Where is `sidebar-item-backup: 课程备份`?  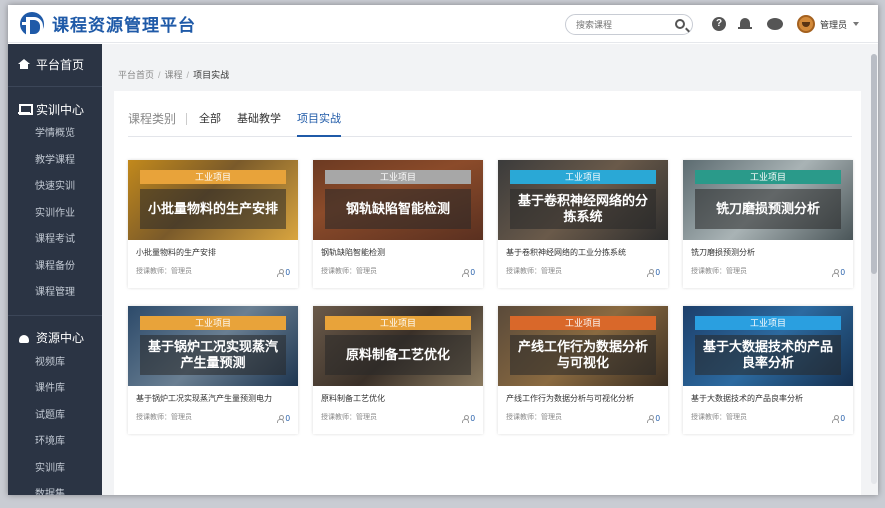 sidebar-item-backup: 课程备份 is located at coordinates (55, 267).